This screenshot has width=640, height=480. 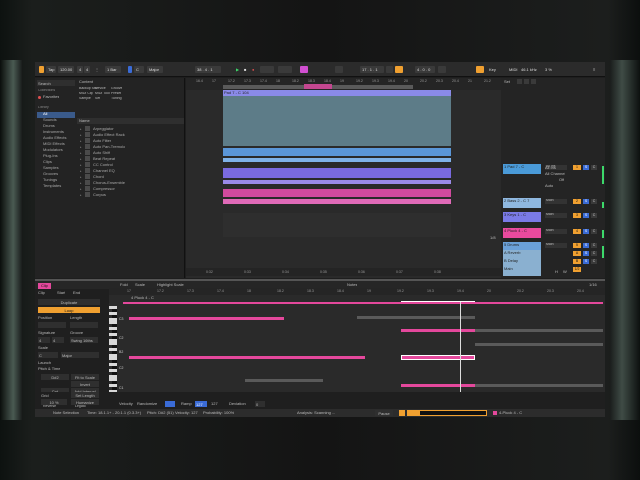 I want to click on tag-groove: Groove, so click(x=116, y=89).